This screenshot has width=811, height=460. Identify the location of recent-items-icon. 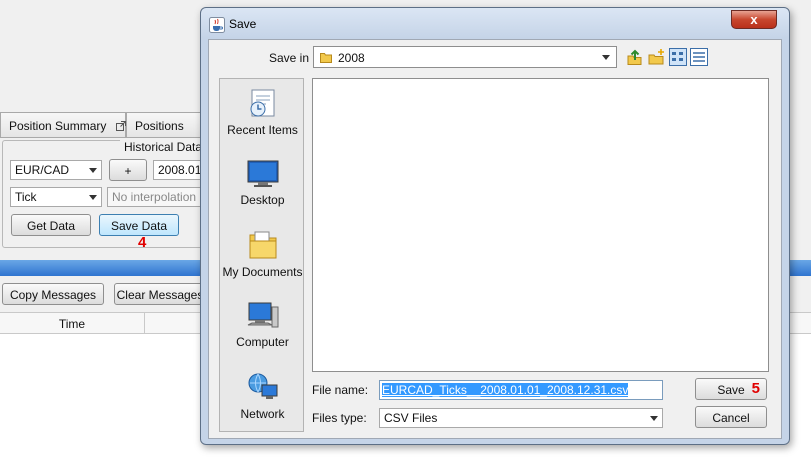
(262, 103).